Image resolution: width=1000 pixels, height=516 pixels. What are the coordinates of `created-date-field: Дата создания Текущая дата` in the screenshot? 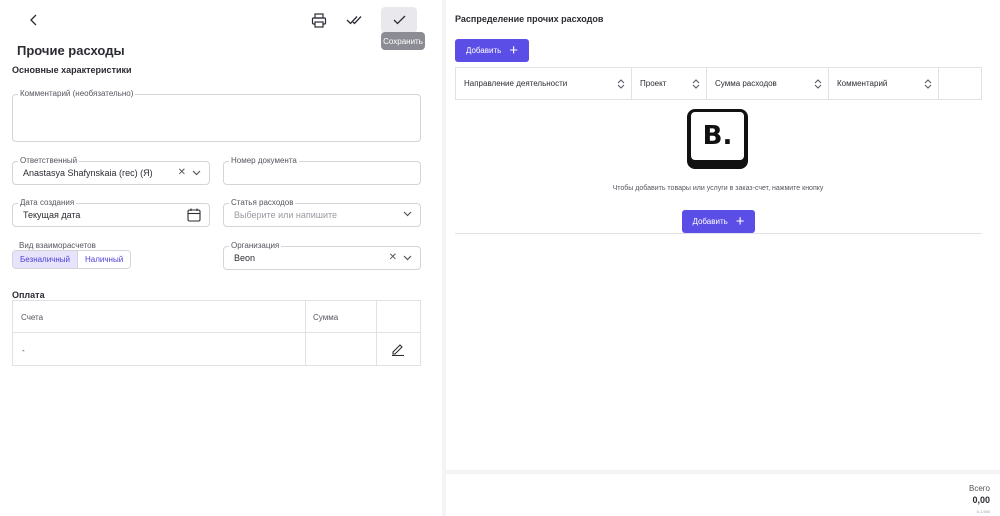 It's located at (111, 212).